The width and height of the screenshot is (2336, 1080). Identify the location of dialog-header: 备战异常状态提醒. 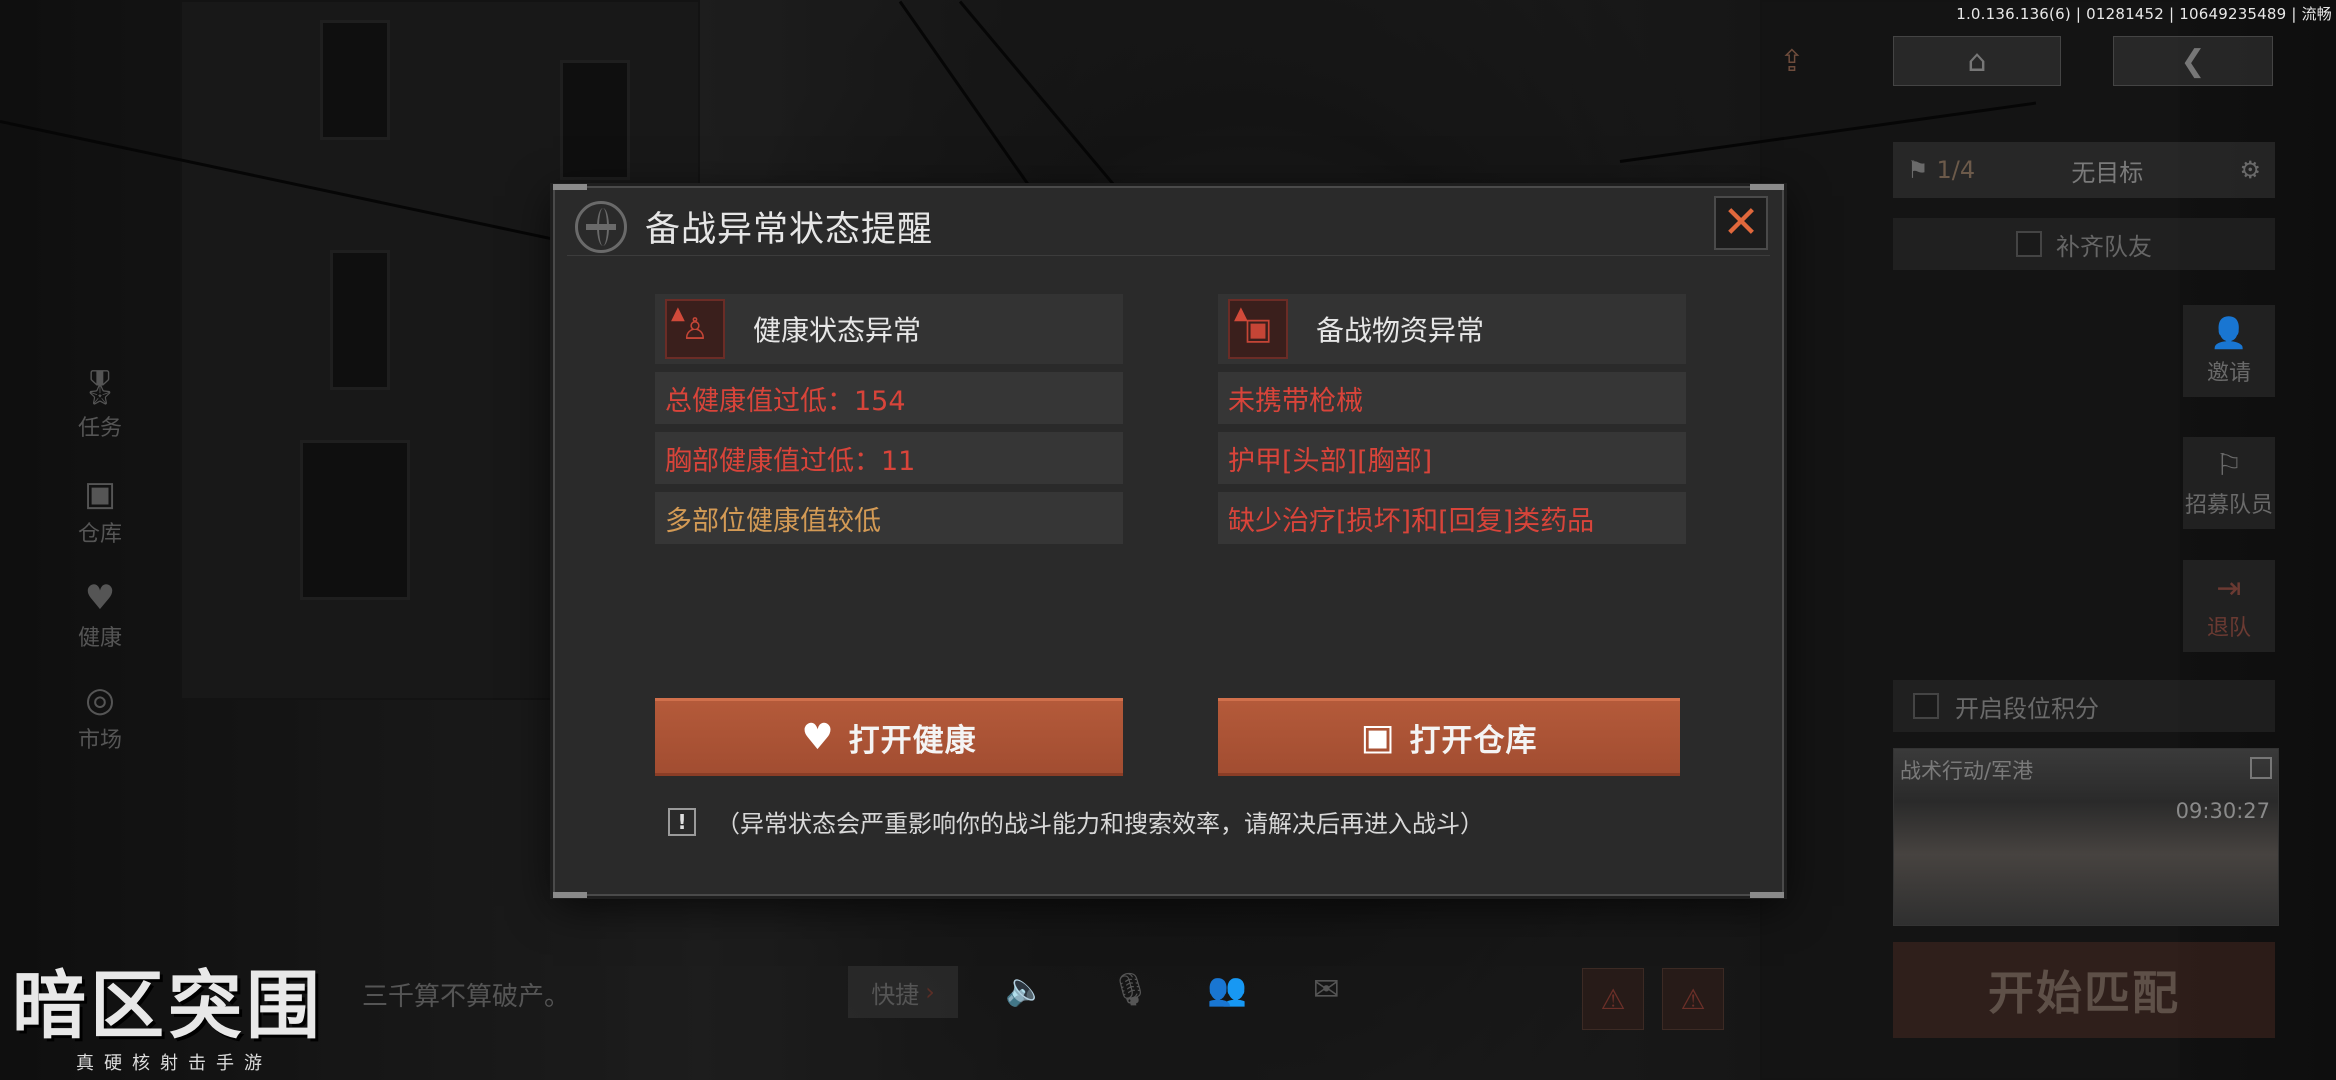
(1168, 227).